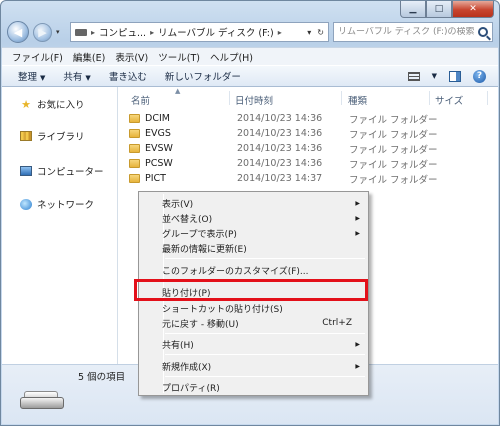  I want to click on network-icon, so click(26, 204).